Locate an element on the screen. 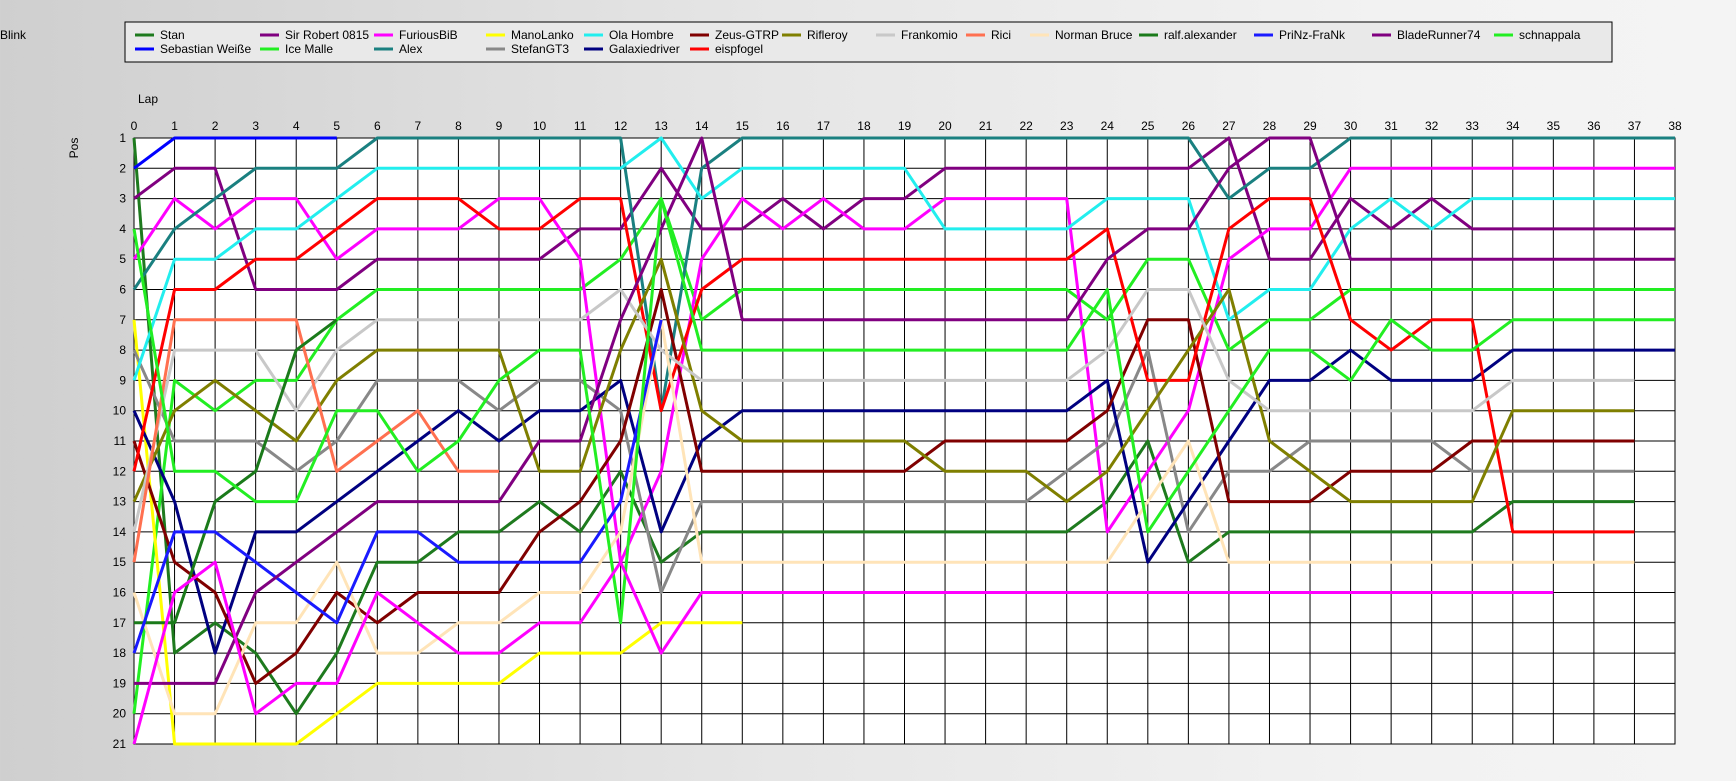 The width and height of the screenshot is (1736, 781). x-tick-label: 33 is located at coordinates (1473, 126).